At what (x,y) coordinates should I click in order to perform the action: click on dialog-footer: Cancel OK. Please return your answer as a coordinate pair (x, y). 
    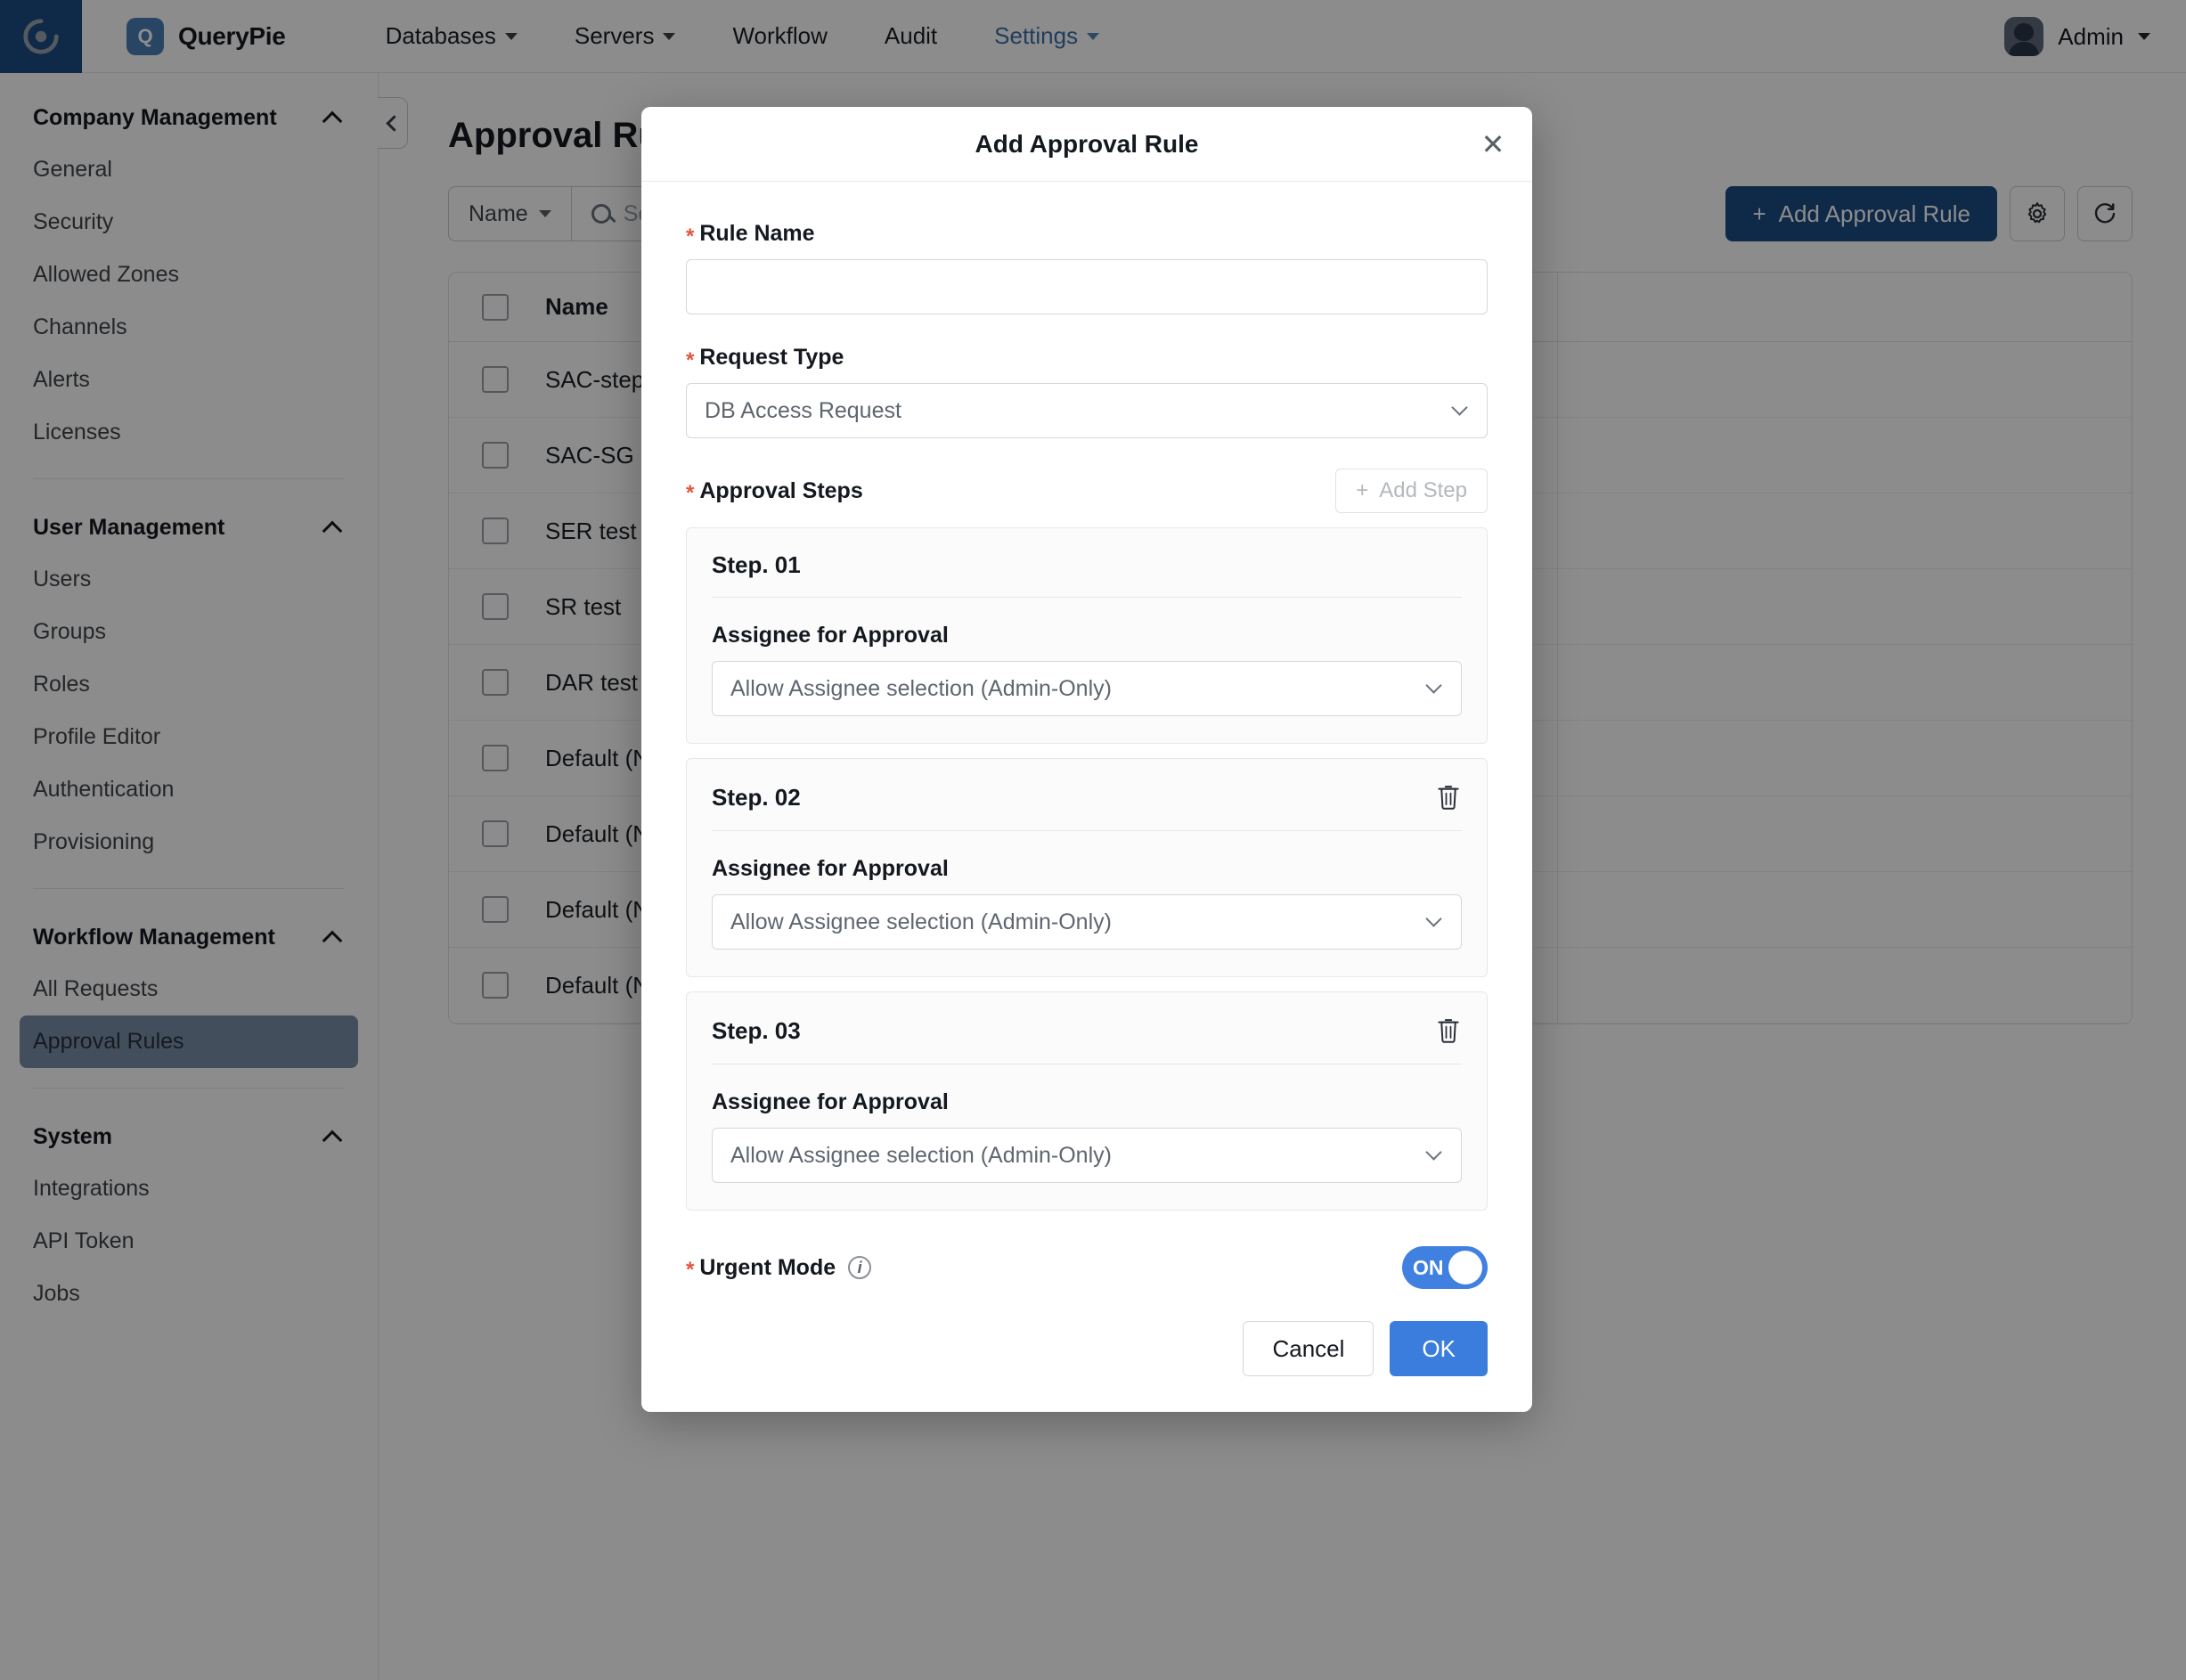
    Looking at the image, I should click on (1086, 1355).